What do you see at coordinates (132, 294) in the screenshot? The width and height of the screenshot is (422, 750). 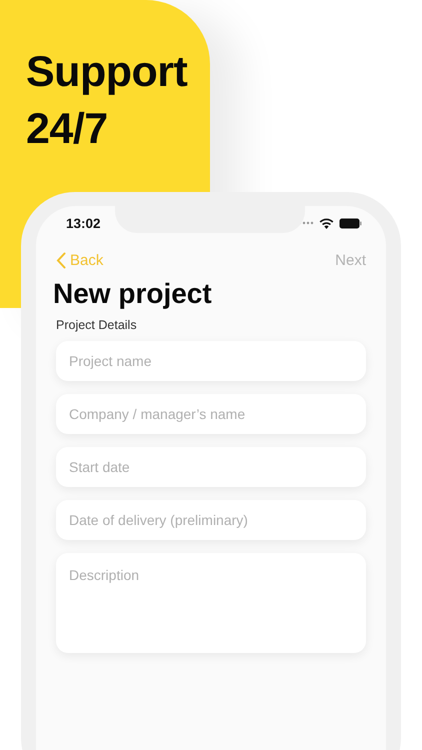 I see `screen-title: New project` at bounding box center [132, 294].